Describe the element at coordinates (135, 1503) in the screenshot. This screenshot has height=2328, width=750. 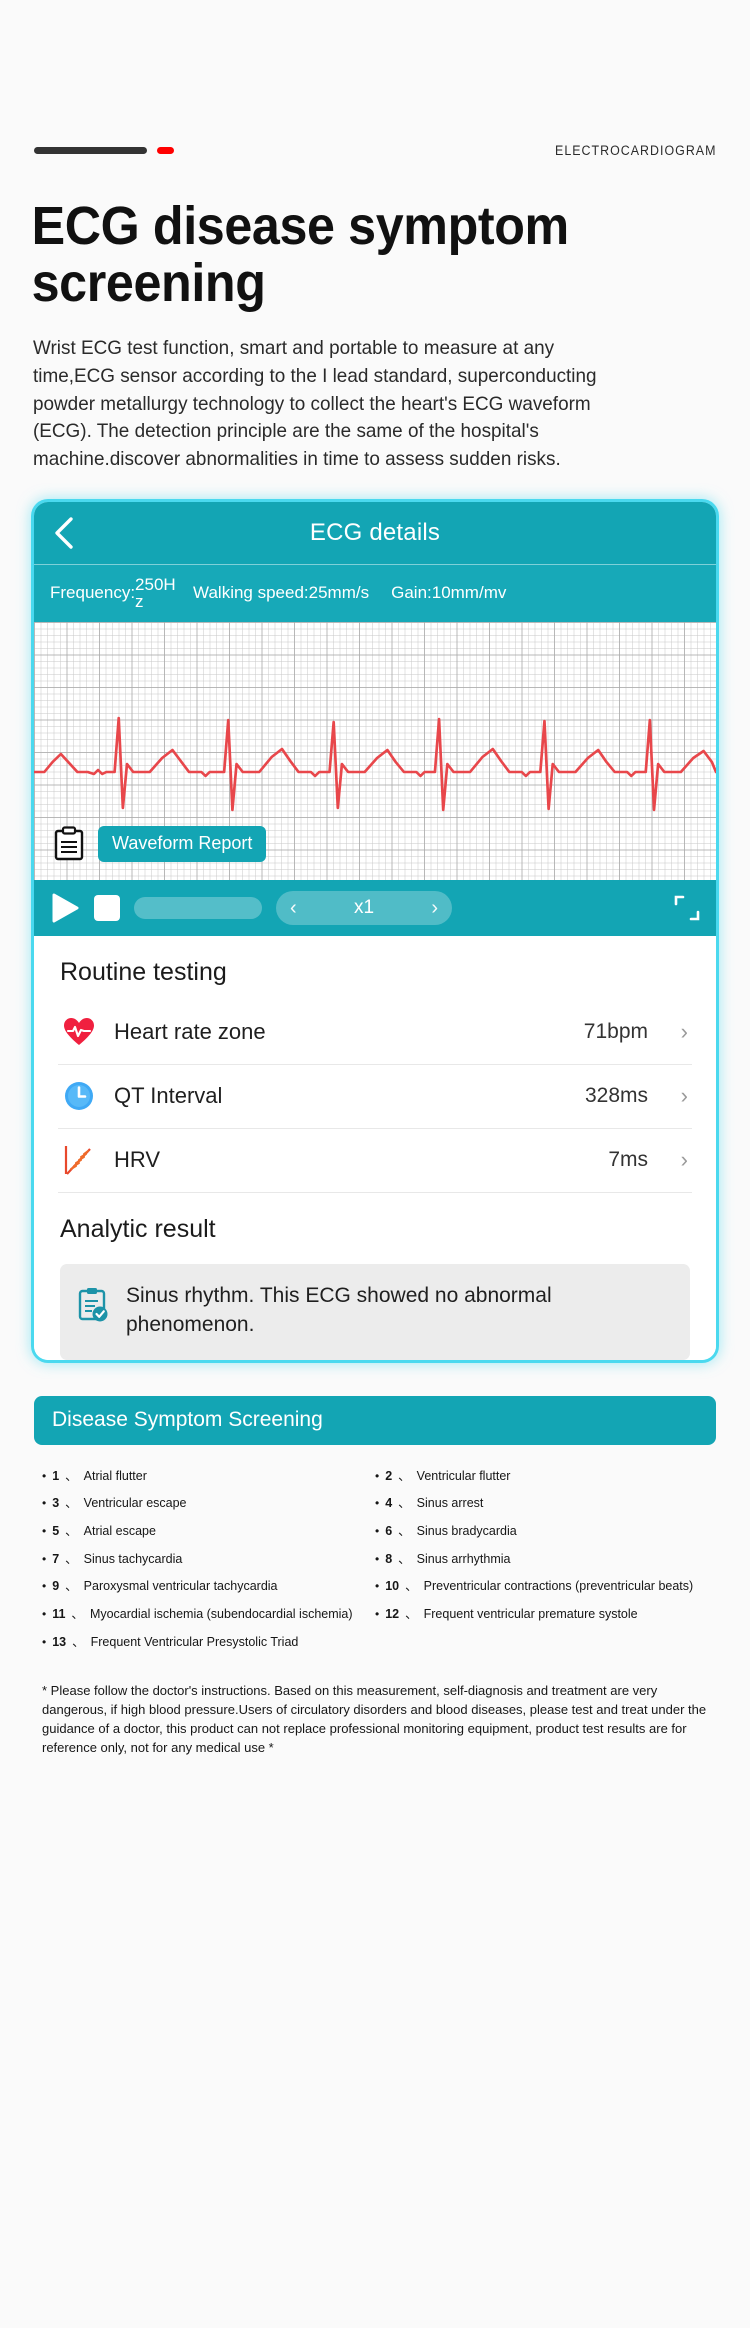
I see `list-item-label: Ventricular escape` at that location.